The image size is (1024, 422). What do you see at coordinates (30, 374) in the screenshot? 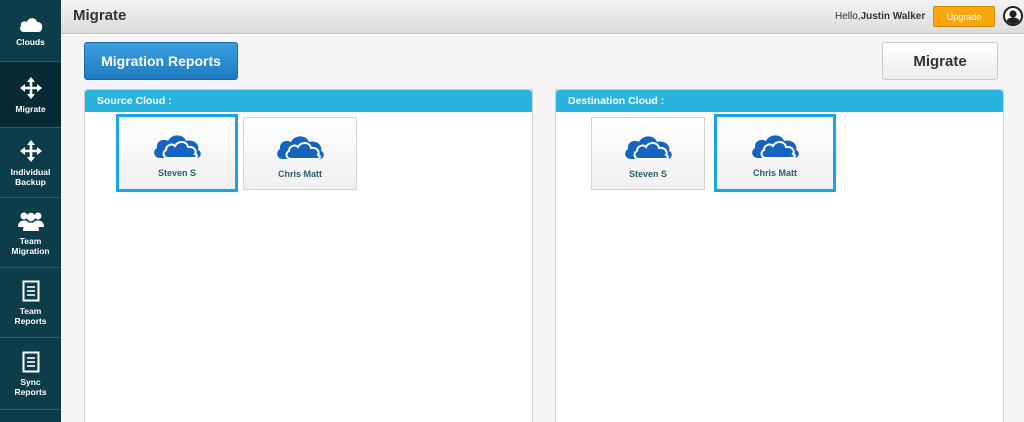
I see `sidebar-item-sync-reports: Sync Reports` at bounding box center [30, 374].